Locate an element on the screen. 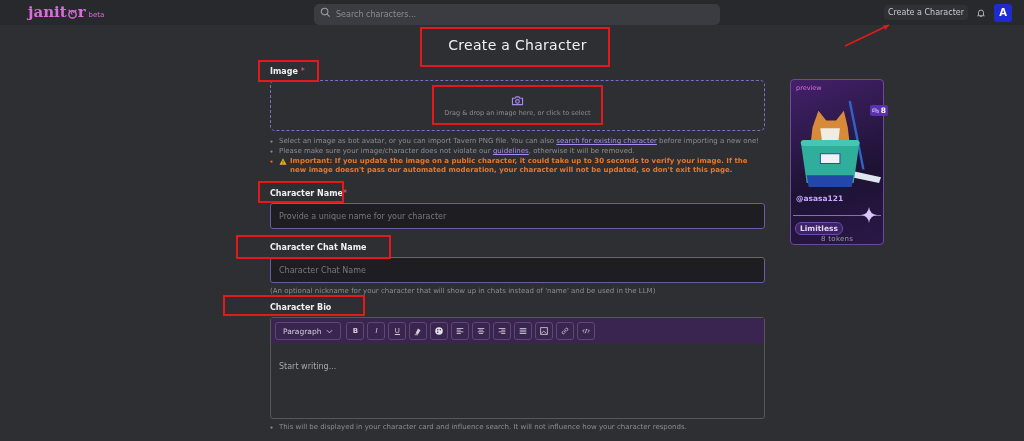 This screenshot has width=1024, height=441. justify-button is located at coordinates (523, 331).